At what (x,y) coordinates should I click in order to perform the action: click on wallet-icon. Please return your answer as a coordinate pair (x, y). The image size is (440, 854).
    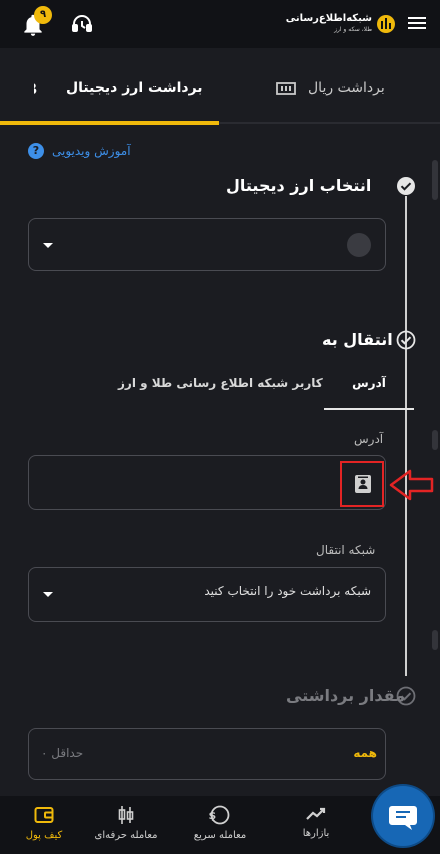
    Looking at the image, I should click on (44, 815).